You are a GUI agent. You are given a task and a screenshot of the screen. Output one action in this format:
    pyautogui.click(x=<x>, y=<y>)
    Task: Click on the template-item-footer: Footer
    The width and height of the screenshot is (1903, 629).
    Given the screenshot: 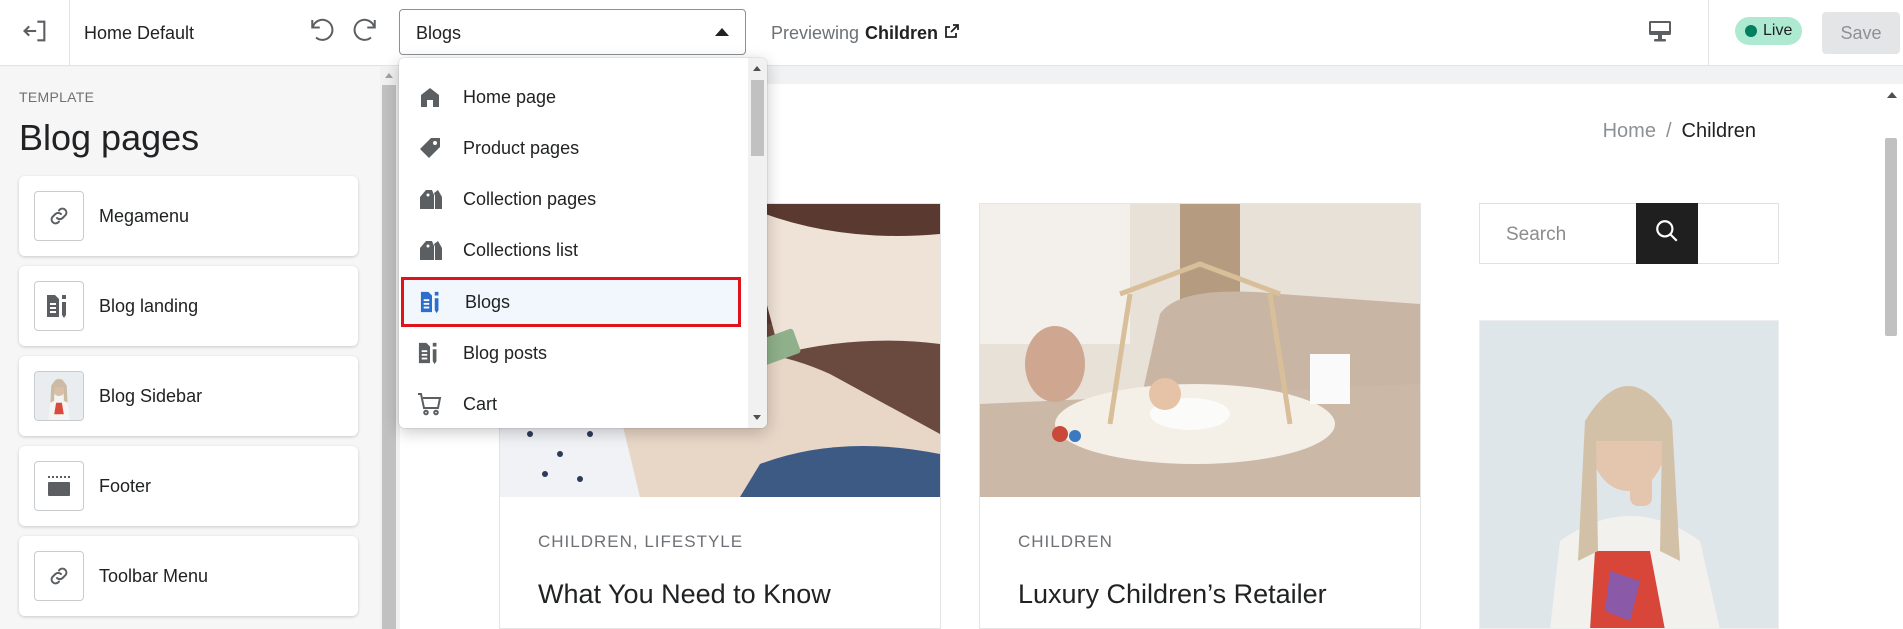 What is the action you would take?
    pyautogui.click(x=188, y=486)
    